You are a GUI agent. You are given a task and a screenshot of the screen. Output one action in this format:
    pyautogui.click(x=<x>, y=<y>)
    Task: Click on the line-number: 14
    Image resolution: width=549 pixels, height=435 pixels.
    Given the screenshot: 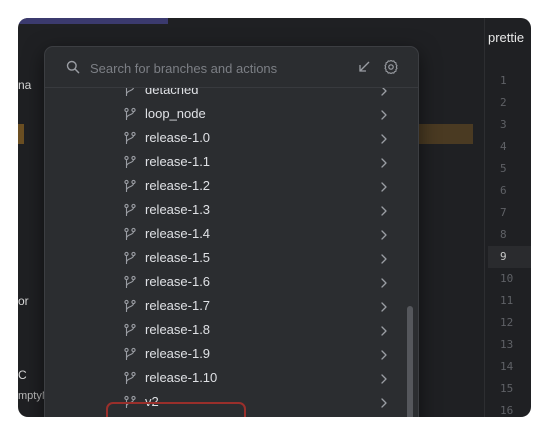 What is the action you would take?
    pyautogui.click(x=507, y=366)
    